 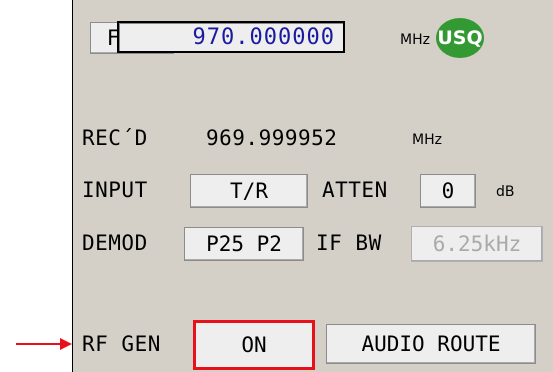 What do you see at coordinates (505, 192) in the screenshot?
I see `atten-unit: dB` at bounding box center [505, 192].